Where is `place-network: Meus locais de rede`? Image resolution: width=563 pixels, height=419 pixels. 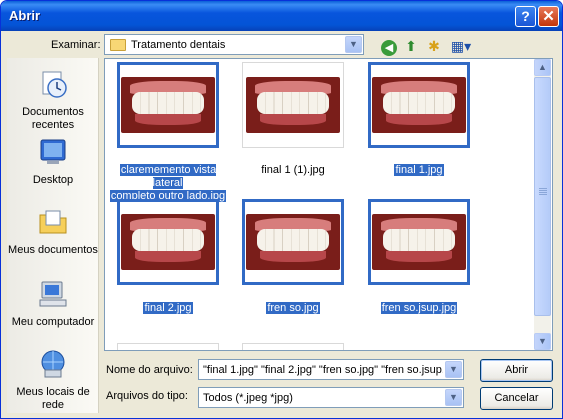
place-network: Meus locais de rede is located at coordinates (53, 380).